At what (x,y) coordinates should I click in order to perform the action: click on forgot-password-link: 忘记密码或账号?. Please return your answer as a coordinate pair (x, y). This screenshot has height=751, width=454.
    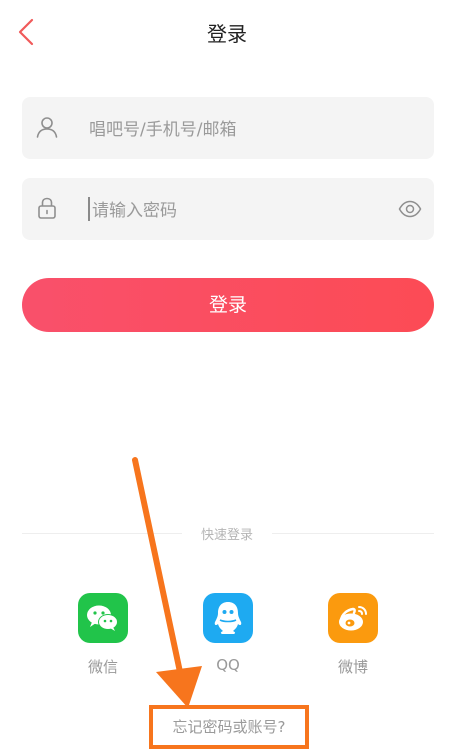
    Looking at the image, I should click on (229, 727).